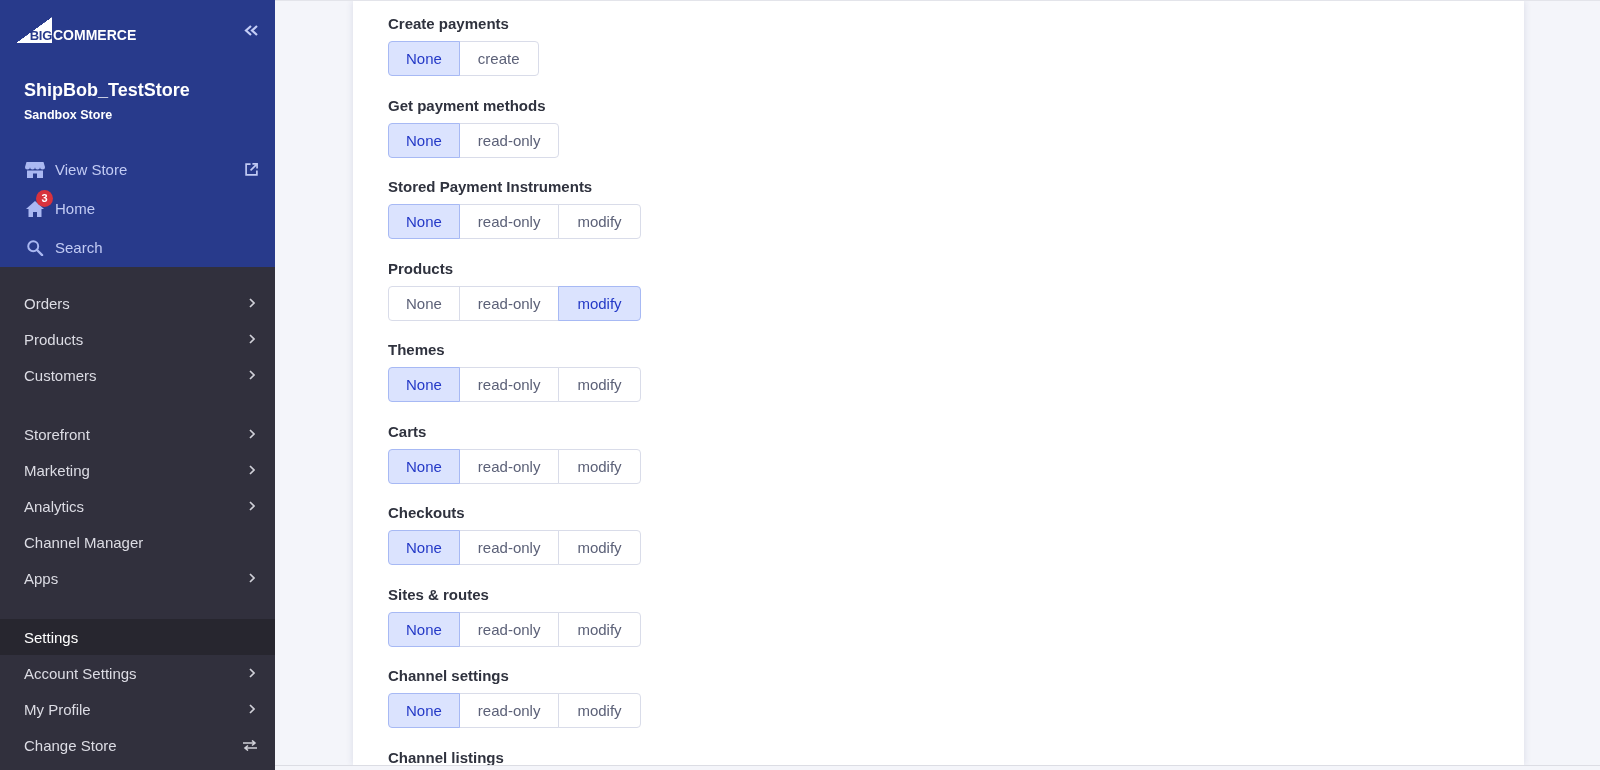 The image size is (1600, 770). Describe the element at coordinates (137, 303) in the screenshot. I see `nav-item: Orders` at that location.